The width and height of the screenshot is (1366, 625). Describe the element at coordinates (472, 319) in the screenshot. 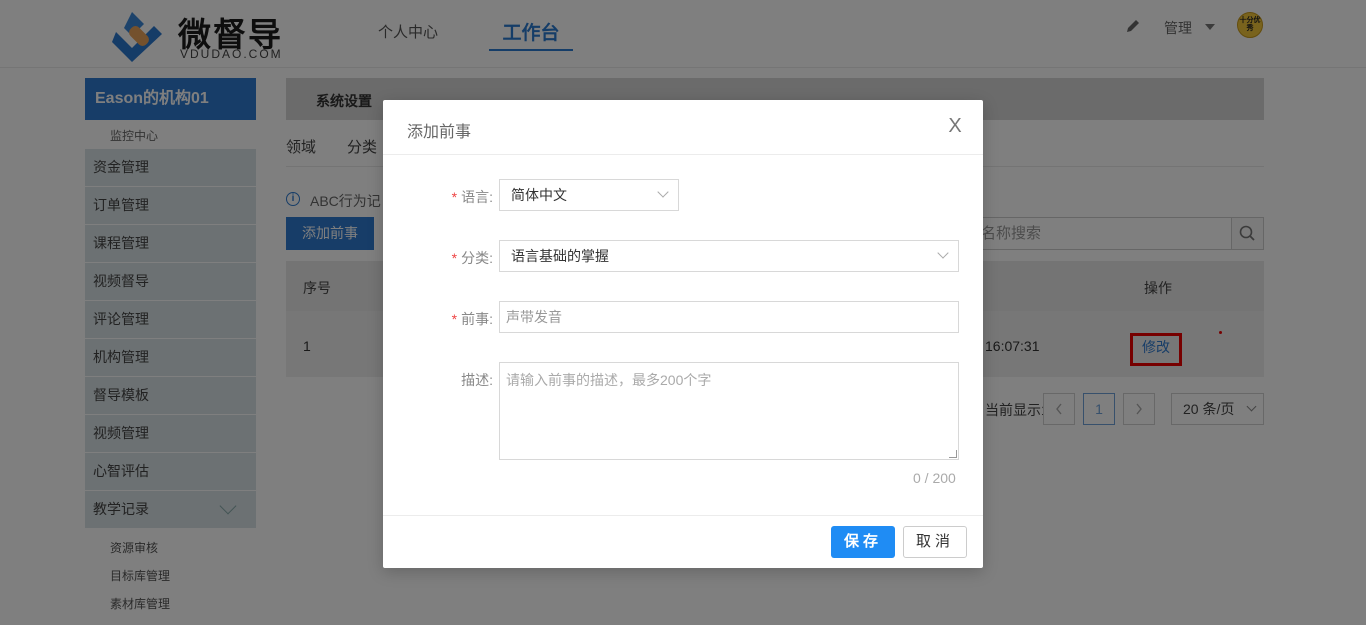

I see `event-label: * 前事:` at that location.